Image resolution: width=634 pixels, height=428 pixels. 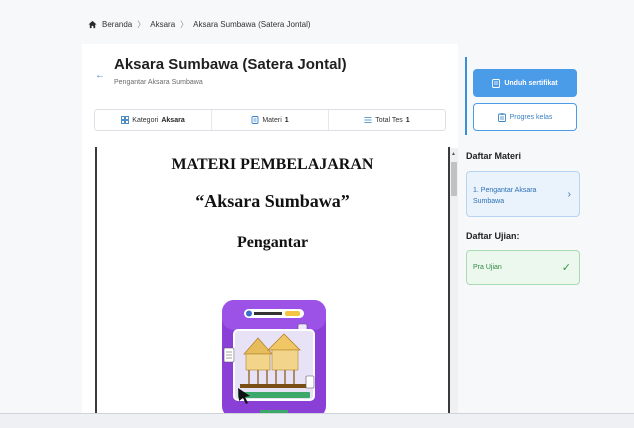 I want to click on certificate-icon, so click(x=496, y=83).